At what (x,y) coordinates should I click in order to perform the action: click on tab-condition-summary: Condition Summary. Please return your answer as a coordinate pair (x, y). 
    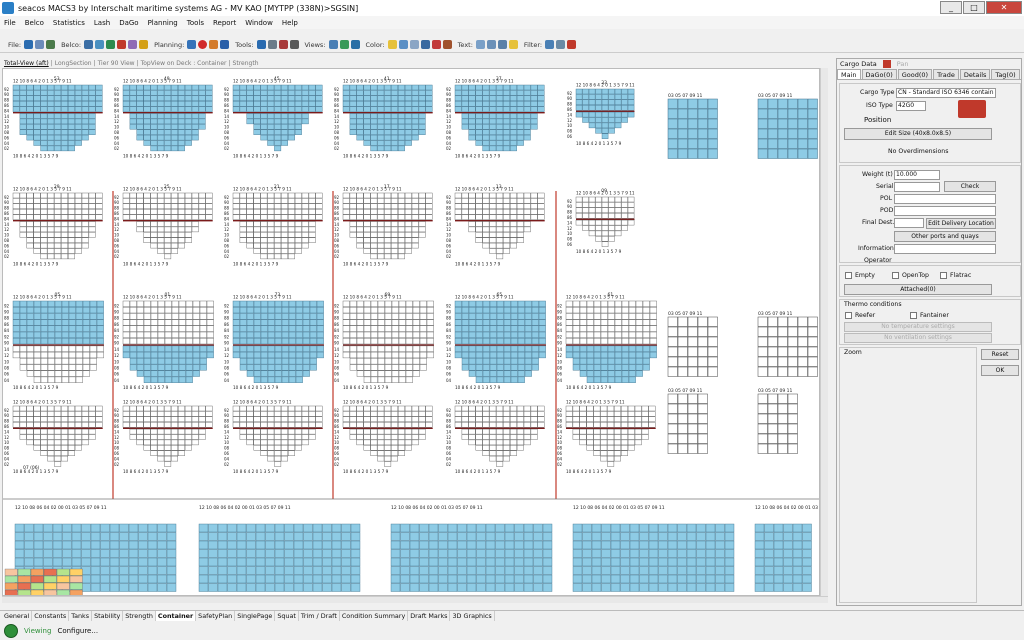
    Looking at the image, I should click on (374, 616).